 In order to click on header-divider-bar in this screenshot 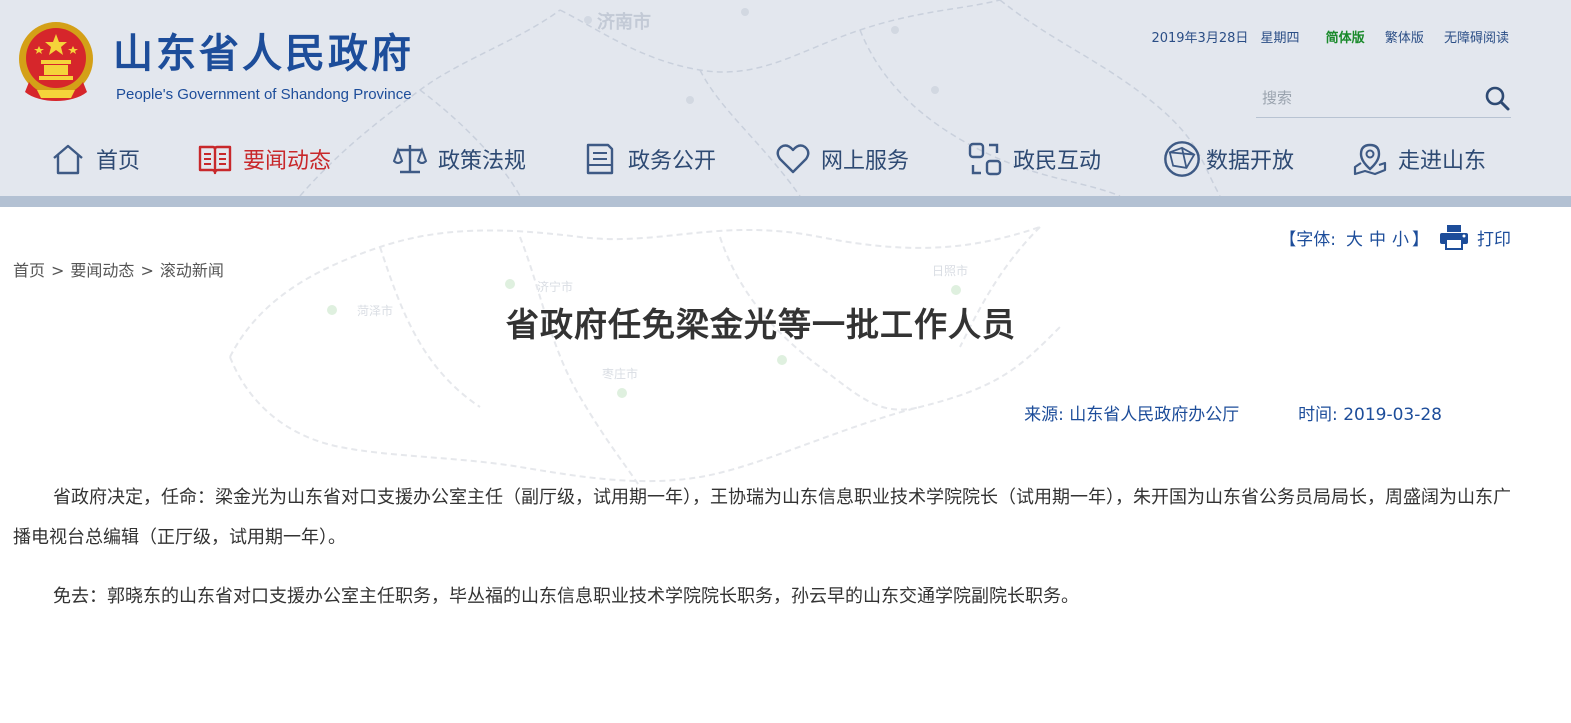, I will do `click(785, 201)`.